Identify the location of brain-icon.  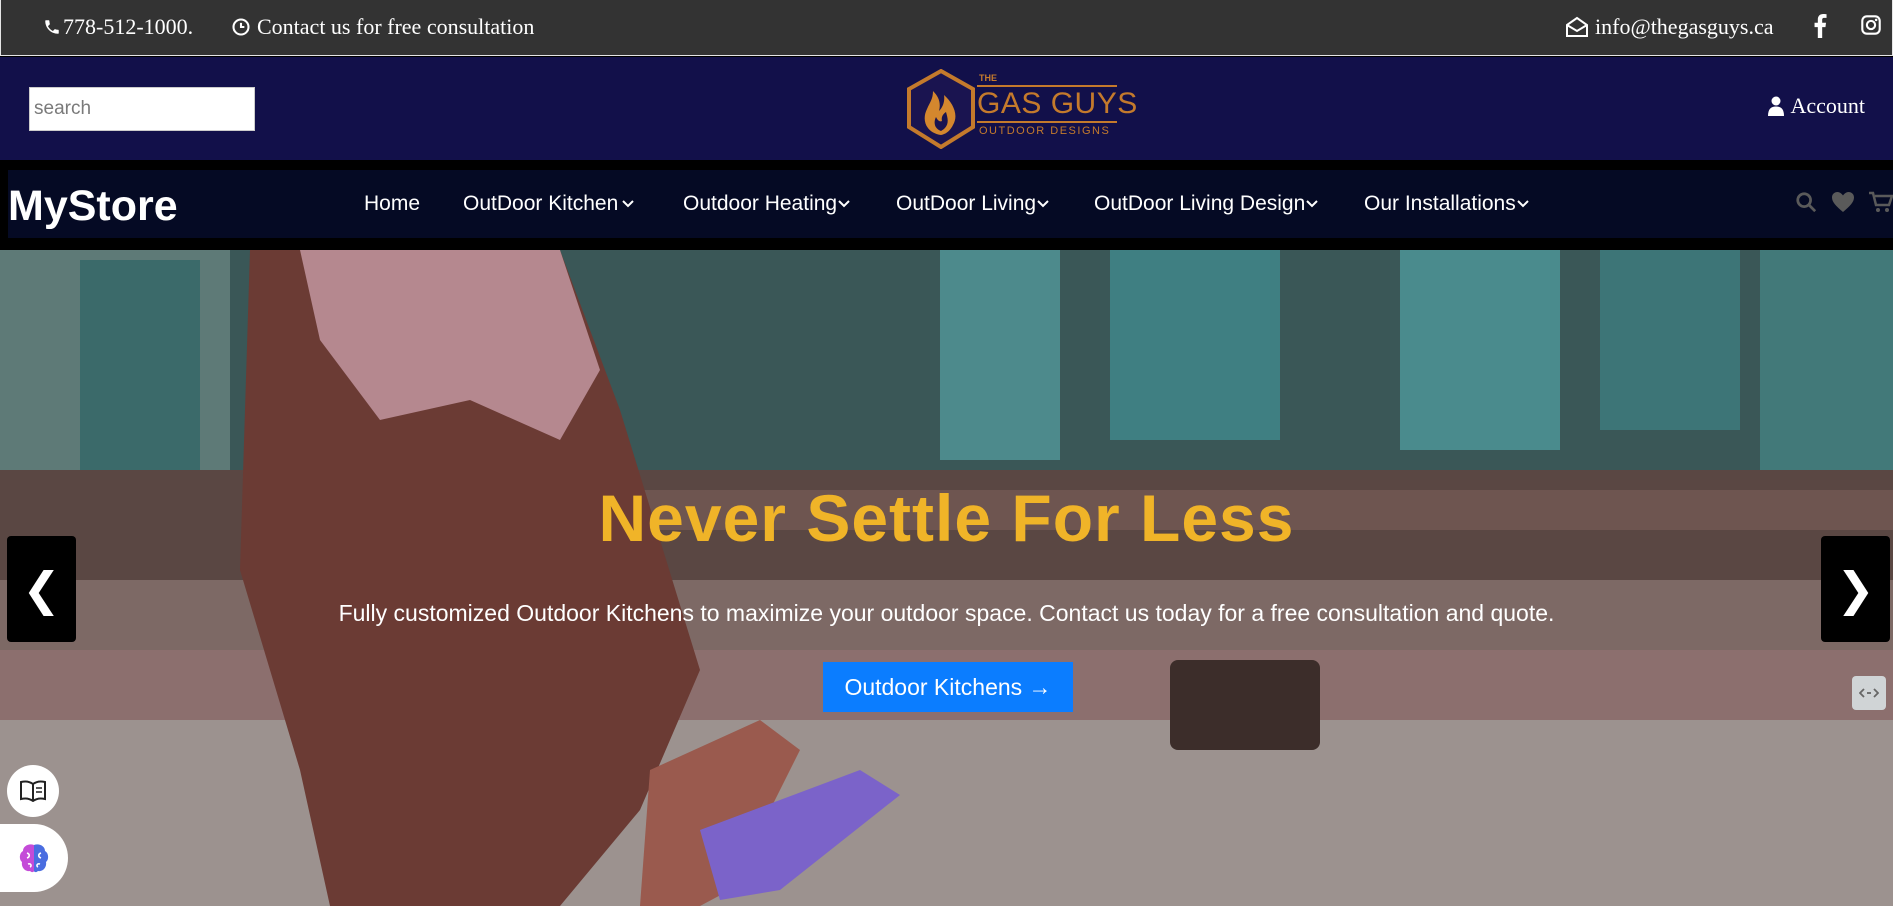
(34, 858).